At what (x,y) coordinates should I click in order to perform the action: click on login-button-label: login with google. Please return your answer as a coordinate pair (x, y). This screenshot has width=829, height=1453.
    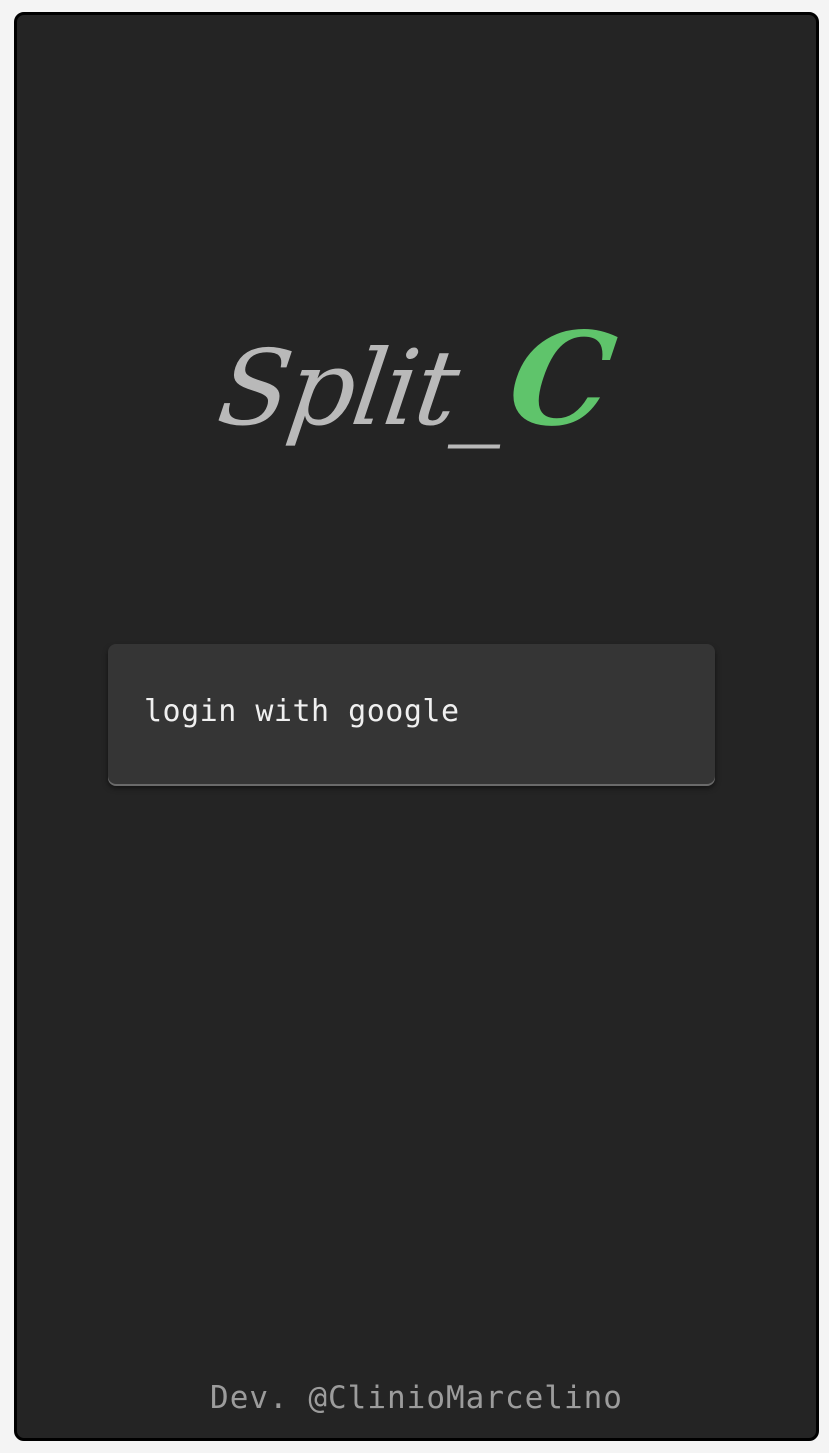
    Looking at the image, I should click on (302, 711).